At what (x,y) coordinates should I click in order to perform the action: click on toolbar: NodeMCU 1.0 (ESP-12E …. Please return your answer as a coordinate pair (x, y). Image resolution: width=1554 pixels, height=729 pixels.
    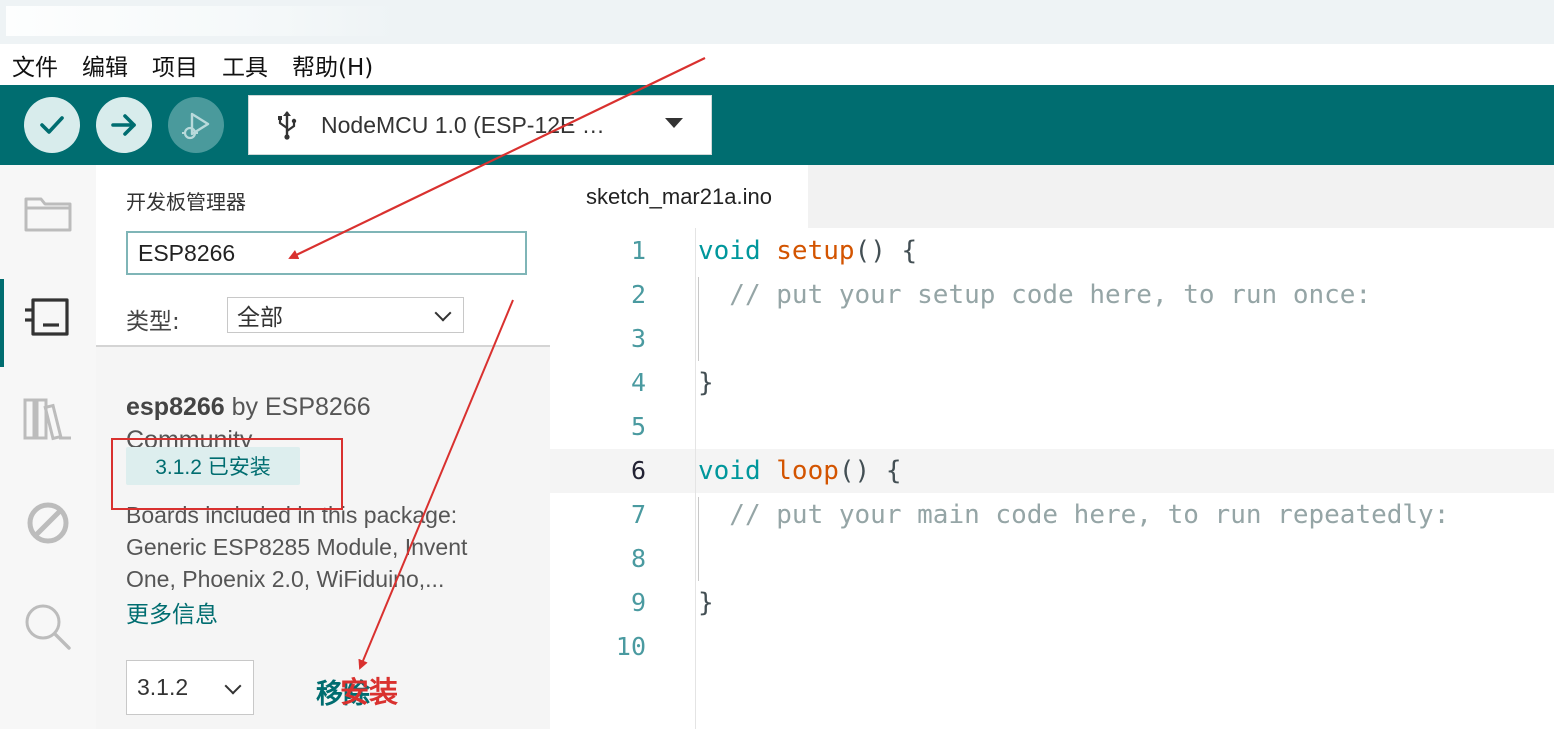
    Looking at the image, I should click on (777, 125).